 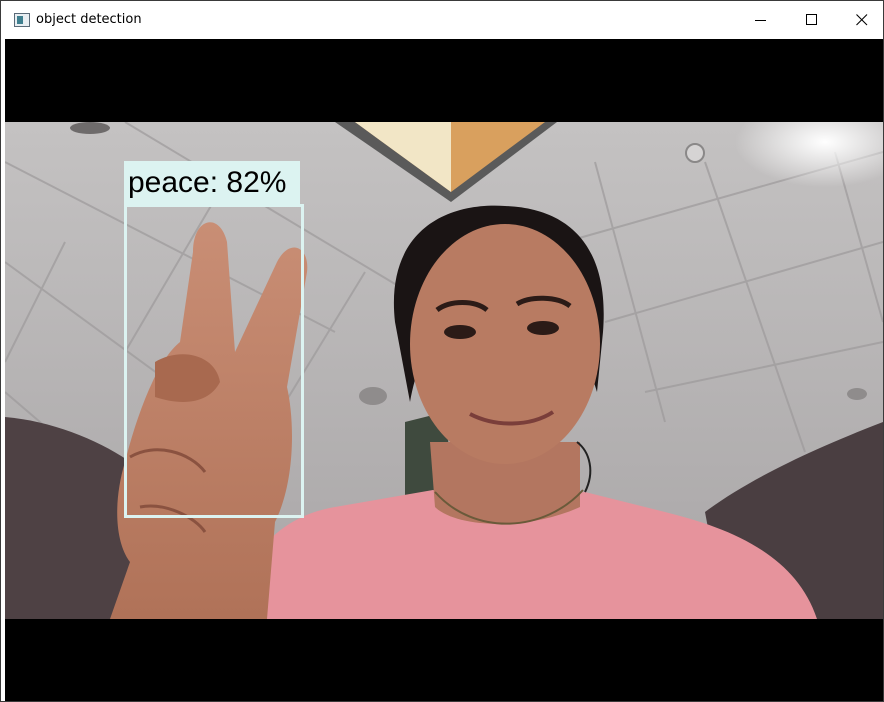 I want to click on close-button, so click(x=861, y=20).